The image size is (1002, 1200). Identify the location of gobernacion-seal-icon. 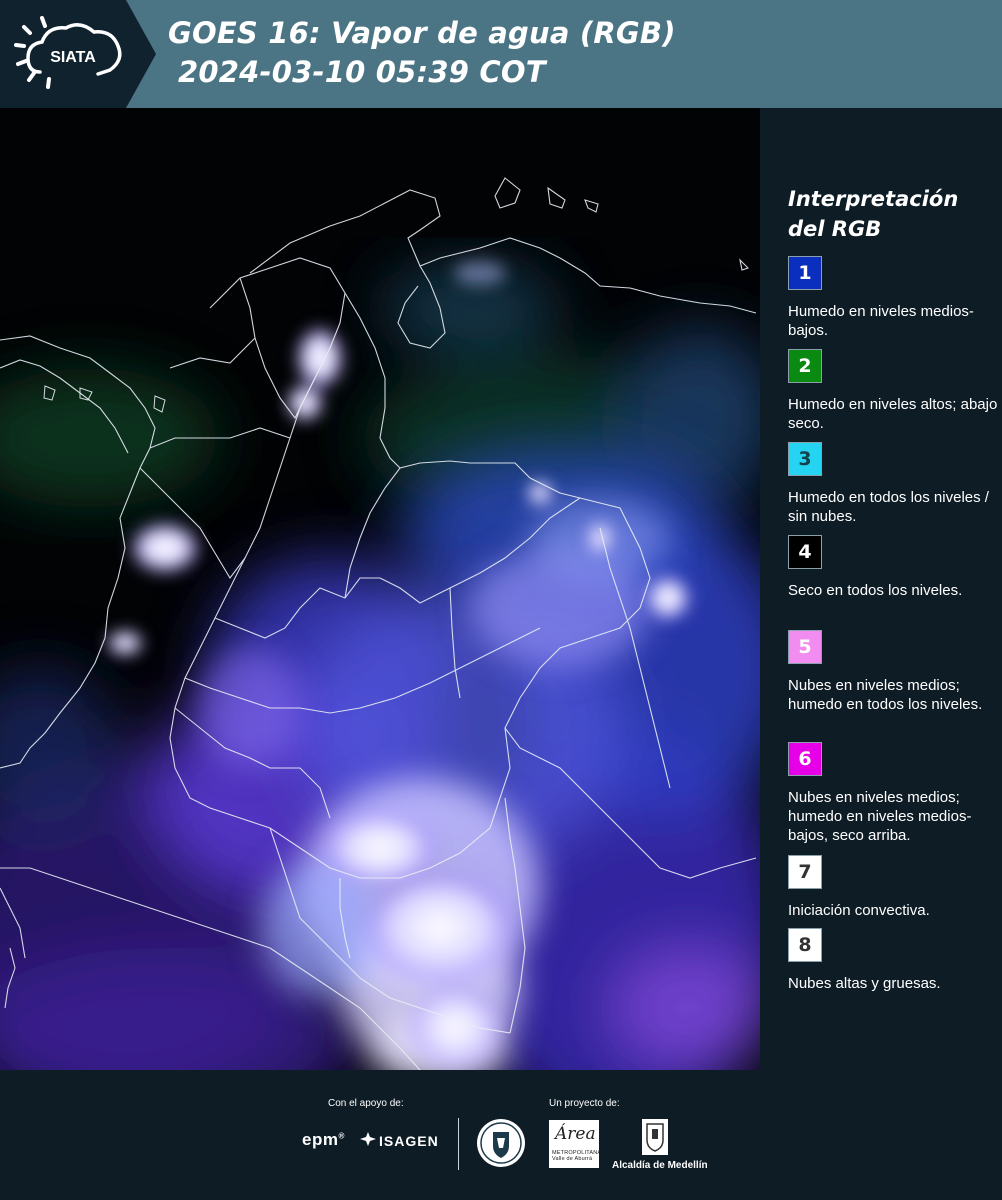
(501, 1143).